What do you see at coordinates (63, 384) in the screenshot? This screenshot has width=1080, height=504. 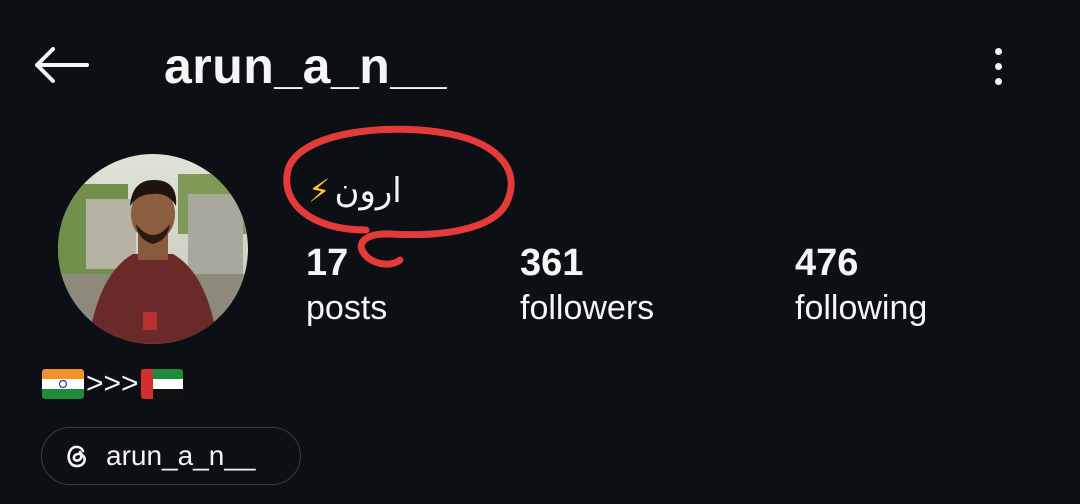 I see `india-flag-emoji` at bounding box center [63, 384].